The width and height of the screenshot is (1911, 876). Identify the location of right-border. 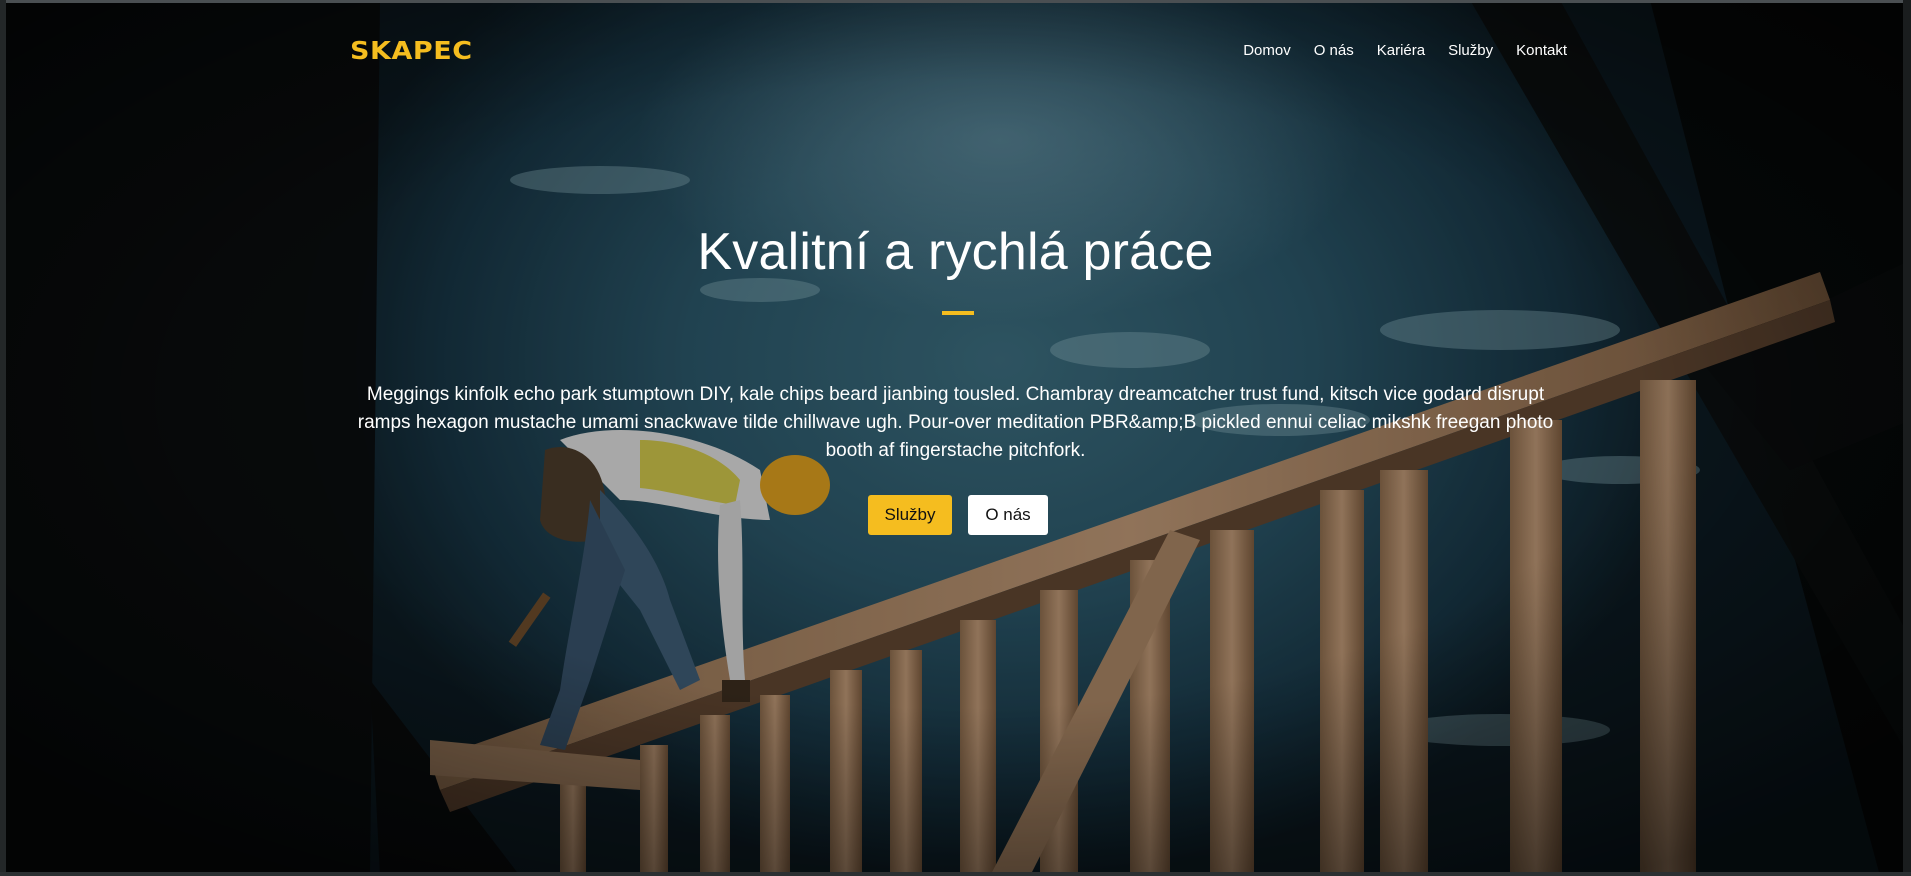
(1907, 438).